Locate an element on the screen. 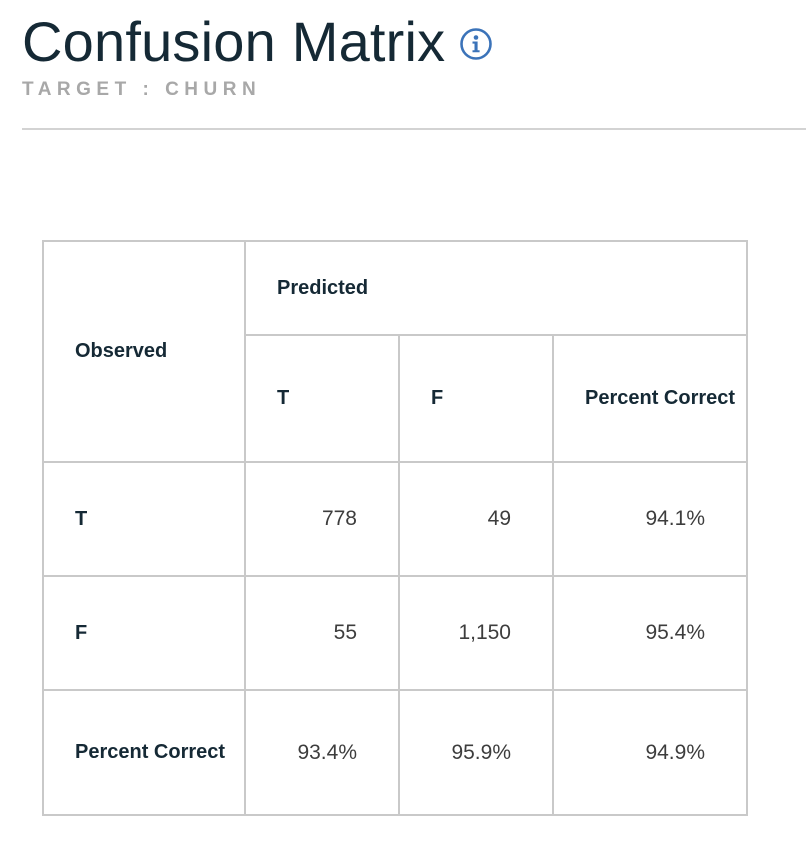 This screenshot has height=860, width=806. table-row: Percent Correct 93.4% 95.9% 94.9% is located at coordinates (395, 752).